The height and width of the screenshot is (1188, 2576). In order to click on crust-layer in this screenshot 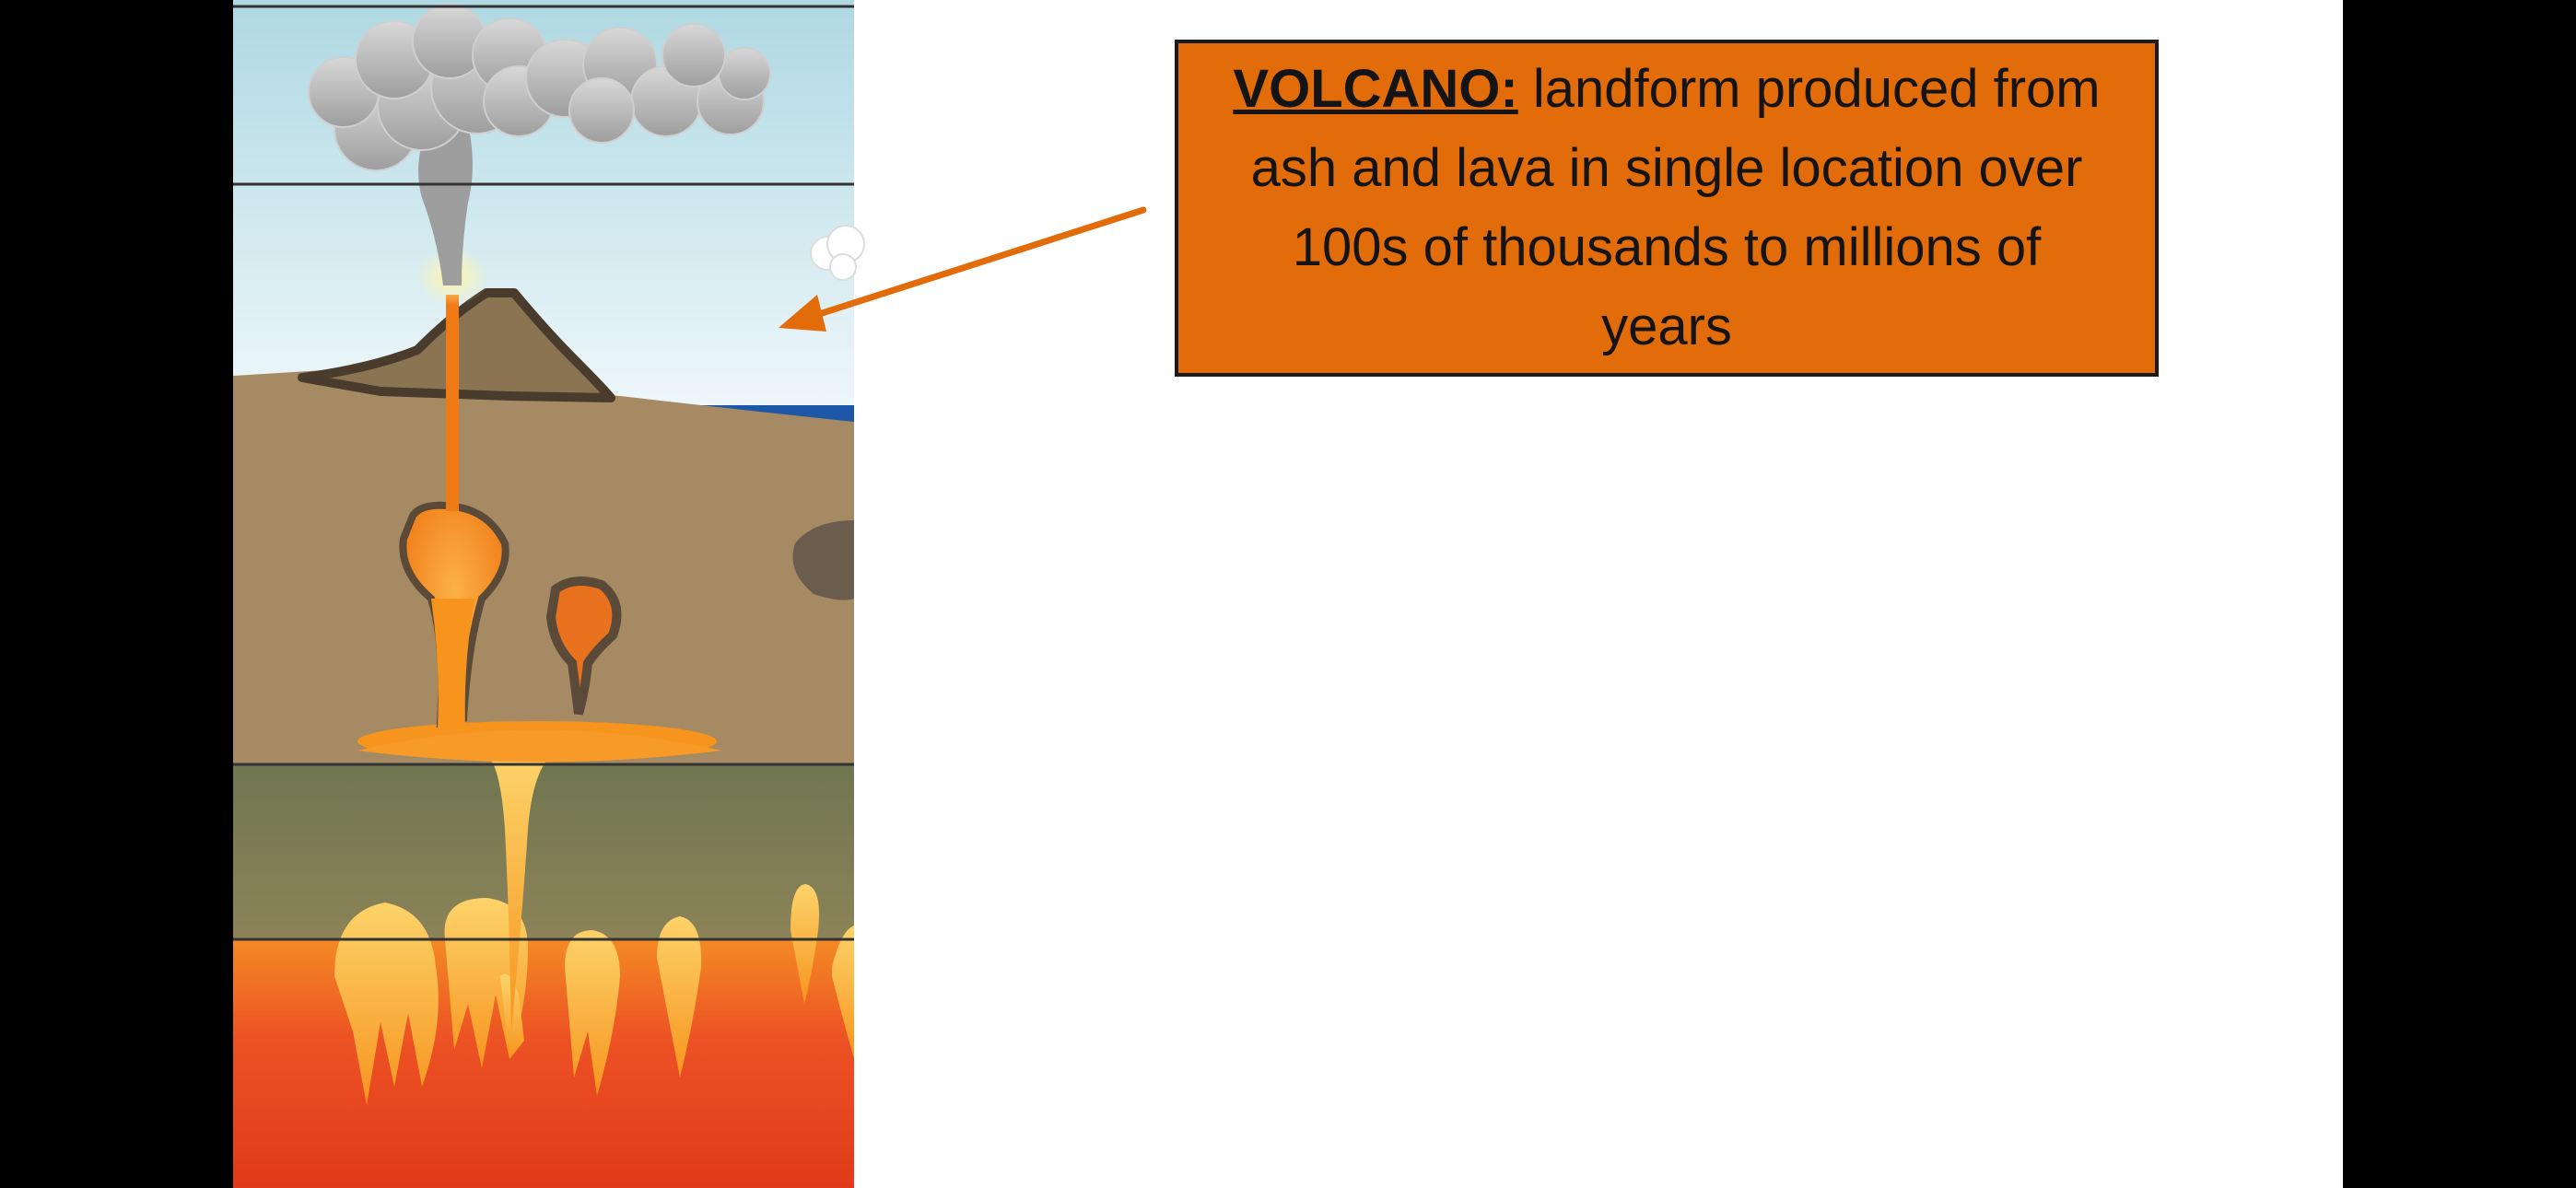, I will do `click(543, 565)`.